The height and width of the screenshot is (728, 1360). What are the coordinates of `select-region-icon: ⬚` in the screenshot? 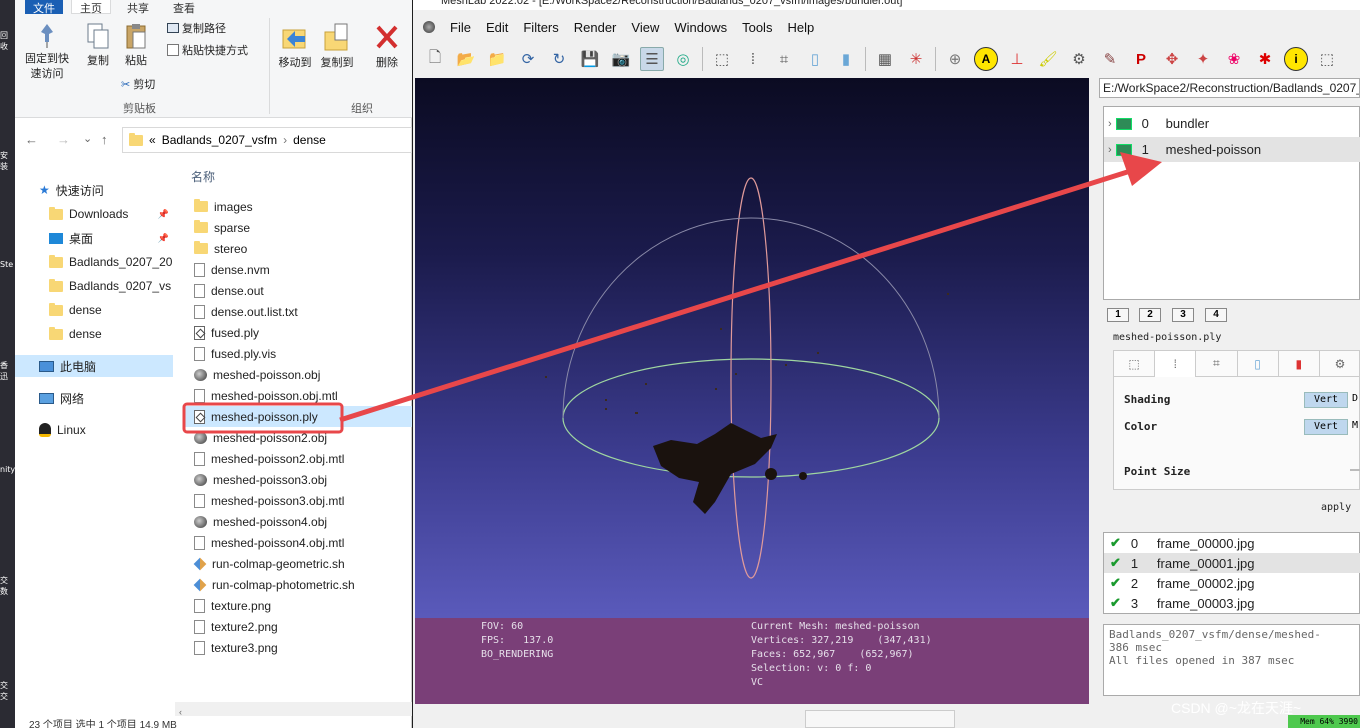 It's located at (1327, 59).